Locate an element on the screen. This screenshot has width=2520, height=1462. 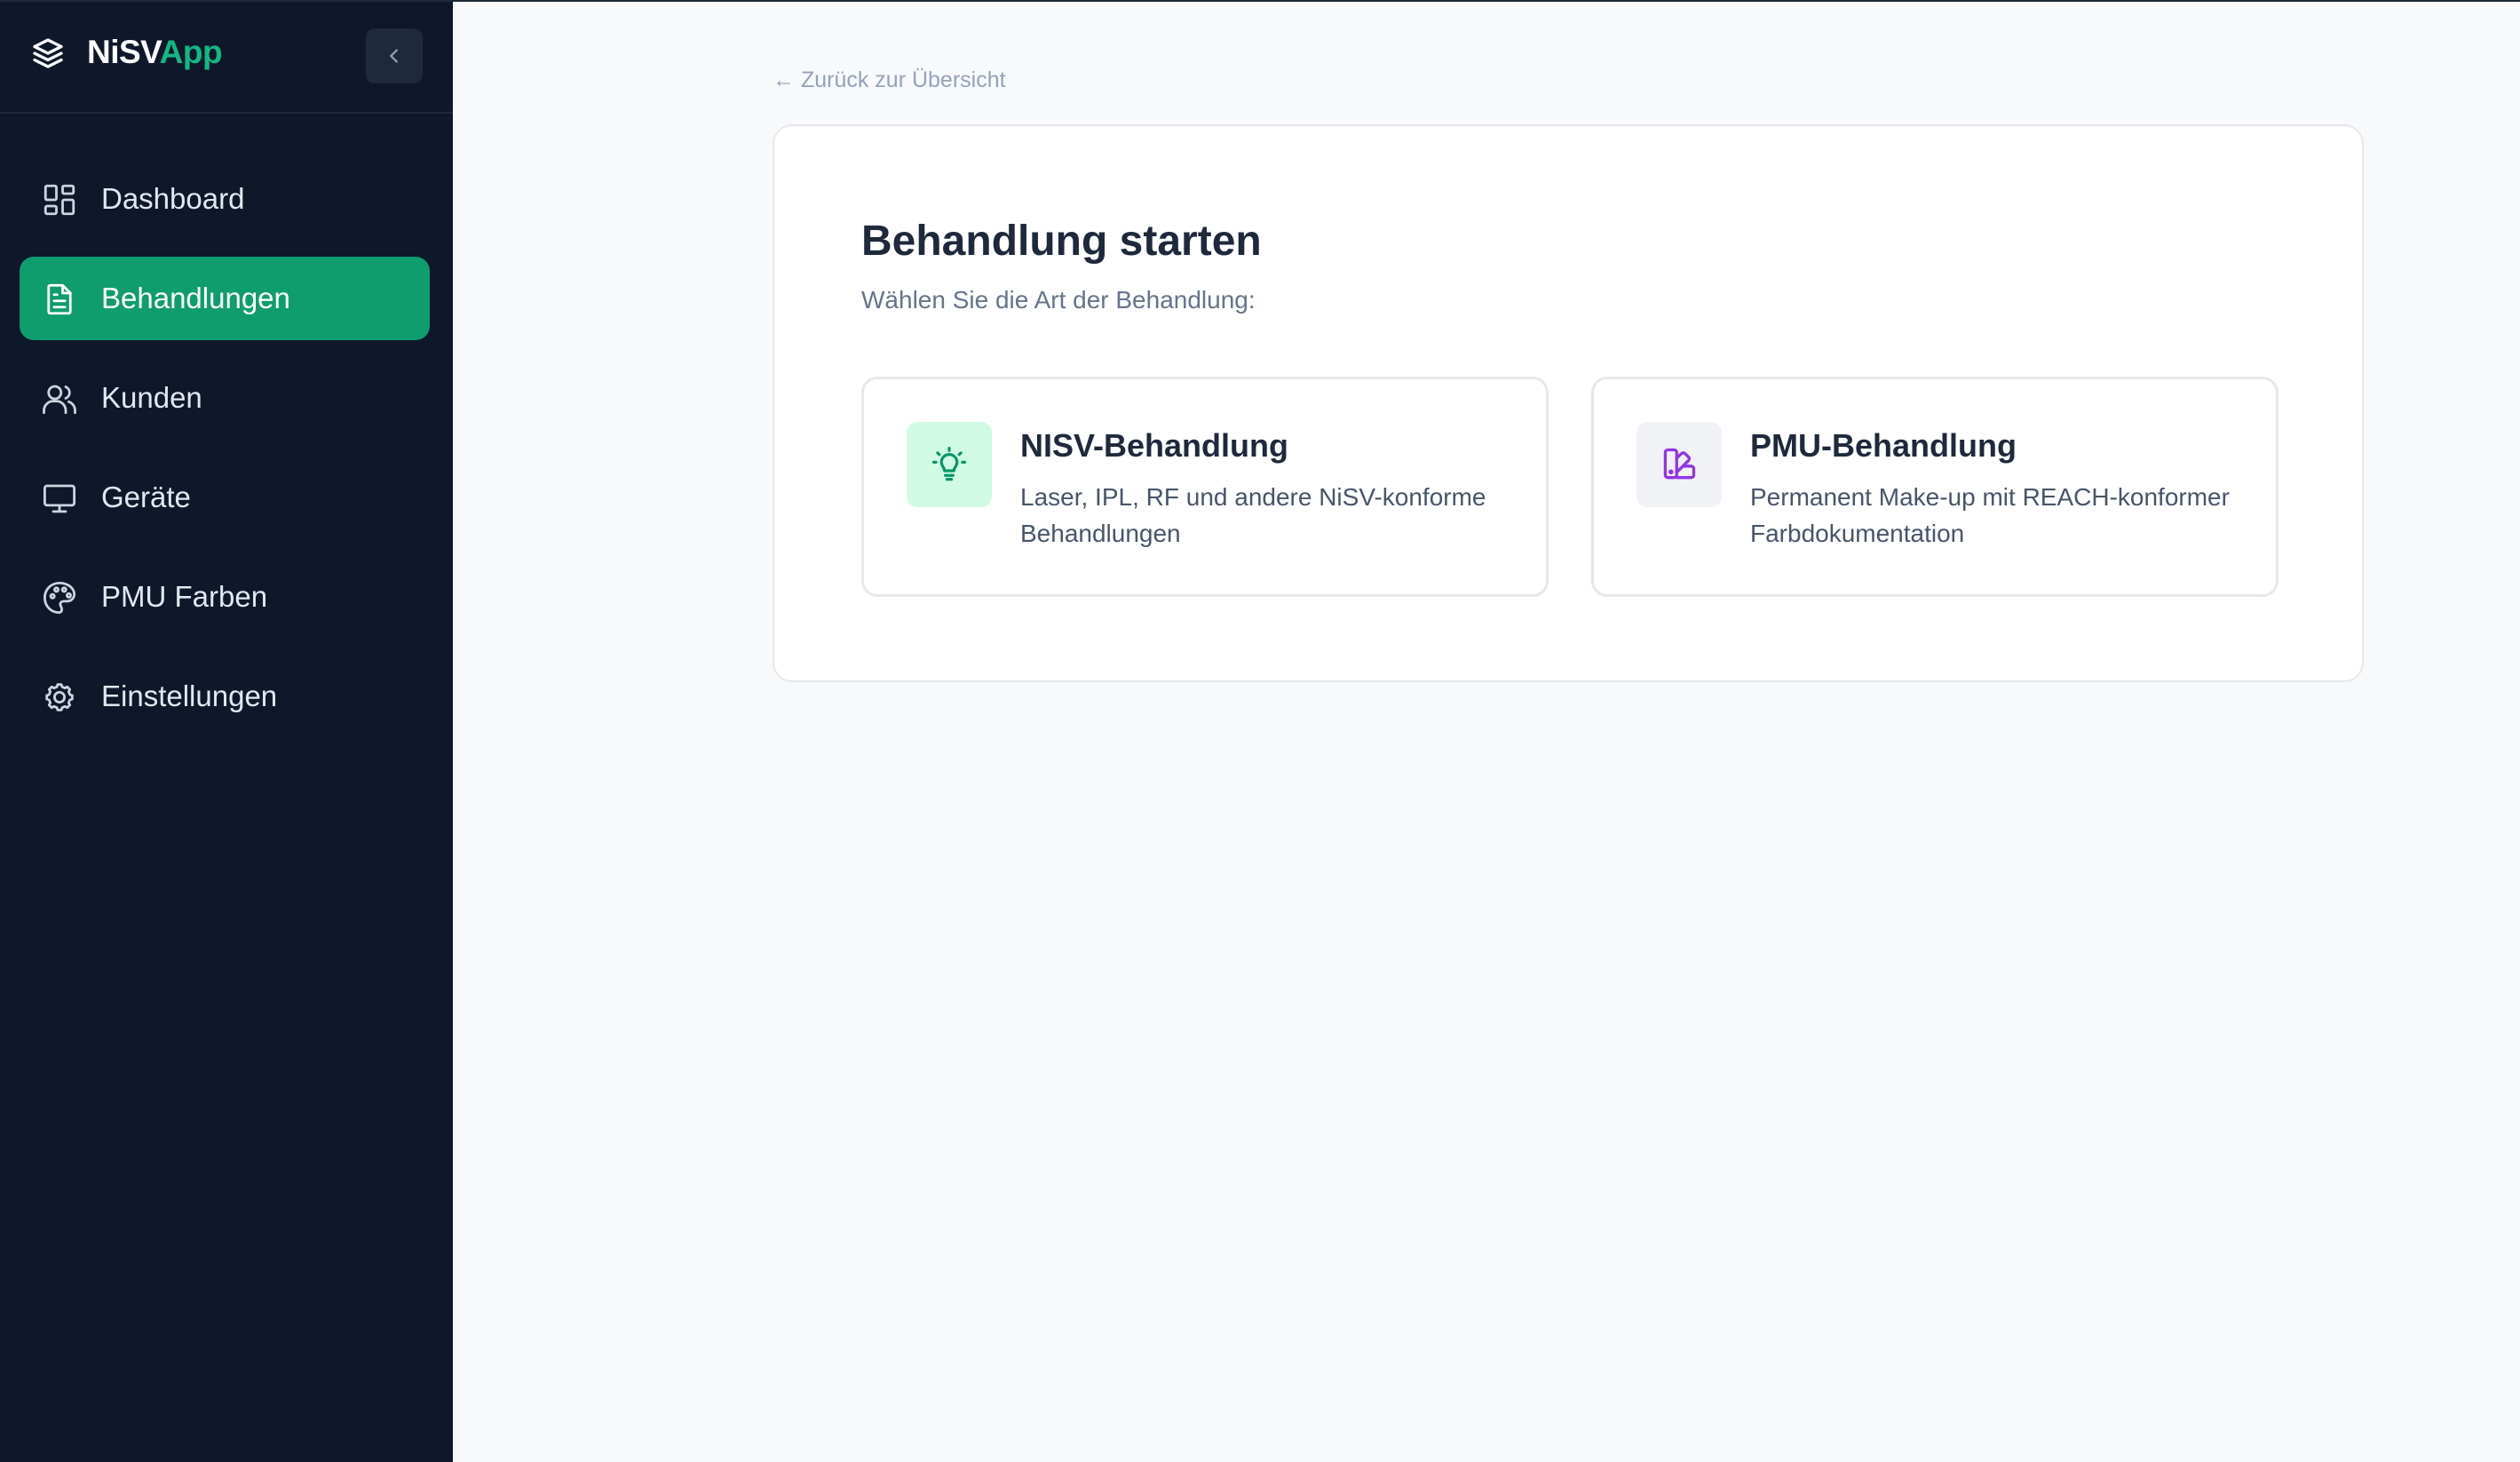
sidebar-item-behandlungen: Behandlungen is located at coordinates (225, 298).